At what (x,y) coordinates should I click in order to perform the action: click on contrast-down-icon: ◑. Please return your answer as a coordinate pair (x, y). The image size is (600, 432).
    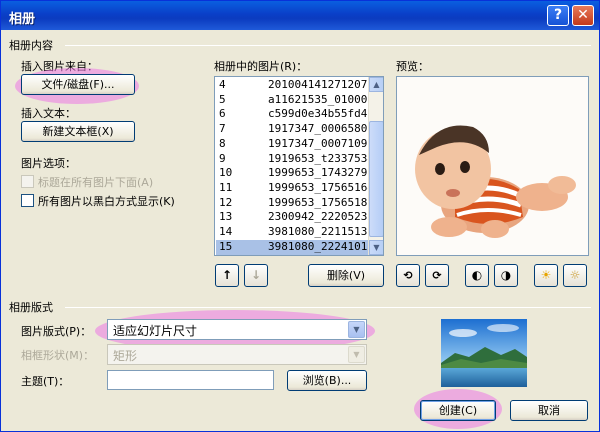
    Looking at the image, I should click on (506, 275).